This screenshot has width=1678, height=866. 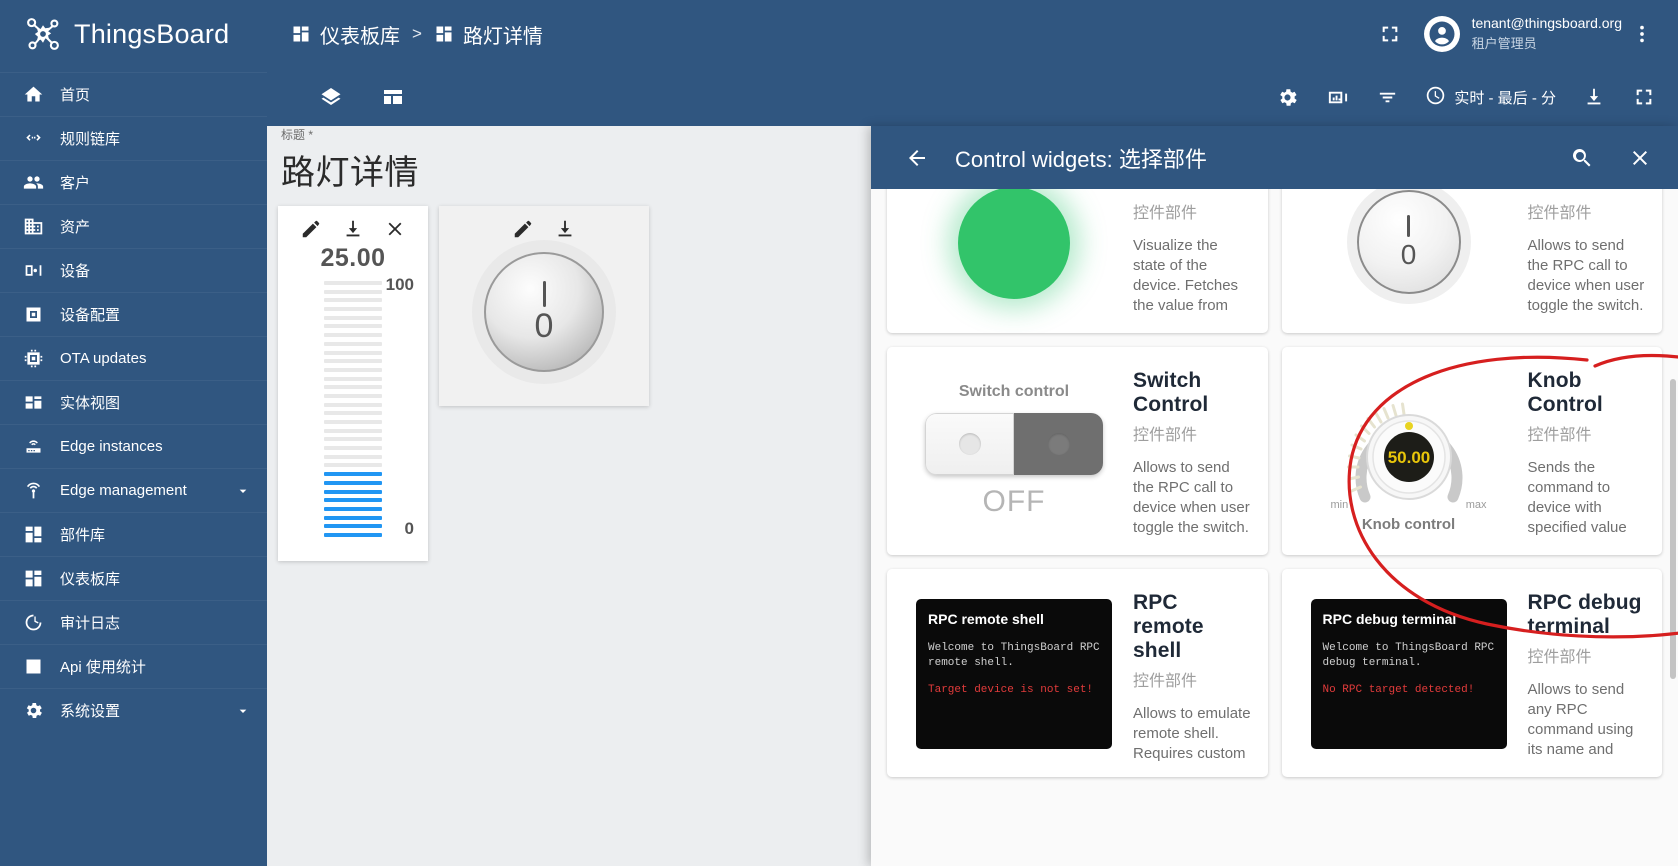 What do you see at coordinates (90, 623) in the screenshot?
I see `sidebar-item-label: 审计日志` at bounding box center [90, 623].